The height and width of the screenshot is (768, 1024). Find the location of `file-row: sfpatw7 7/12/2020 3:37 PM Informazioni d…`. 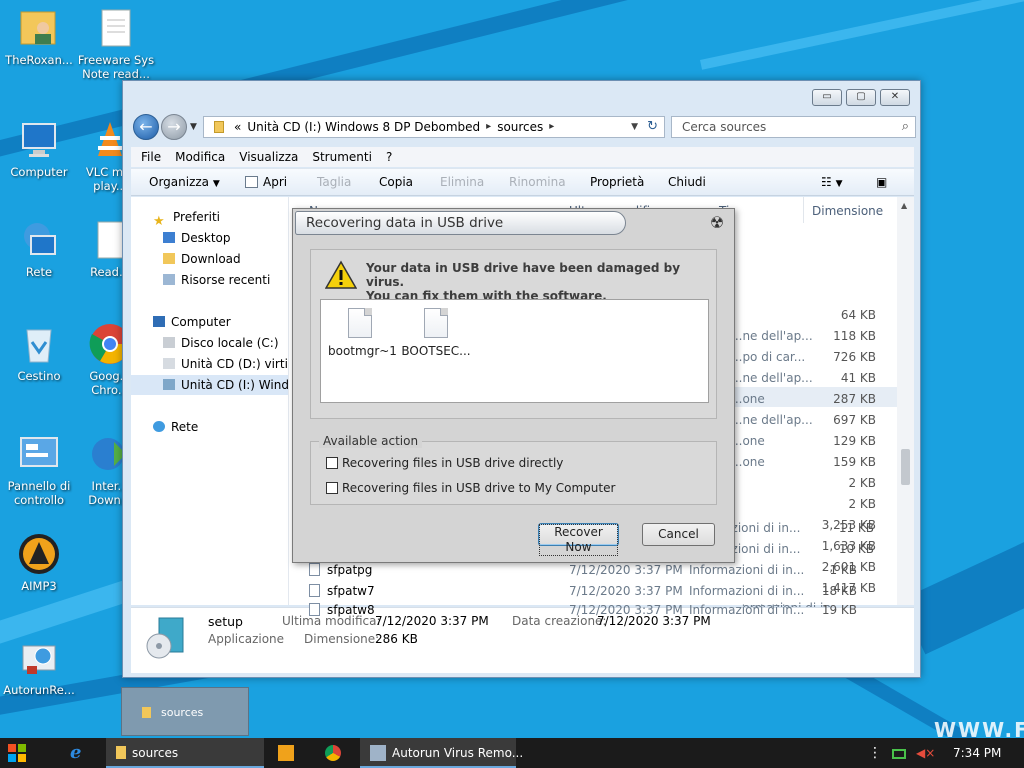

file-row: sfpatw7 7/12/2020 3:37 PM Informazioni d… is located at coordinates (513, 594).